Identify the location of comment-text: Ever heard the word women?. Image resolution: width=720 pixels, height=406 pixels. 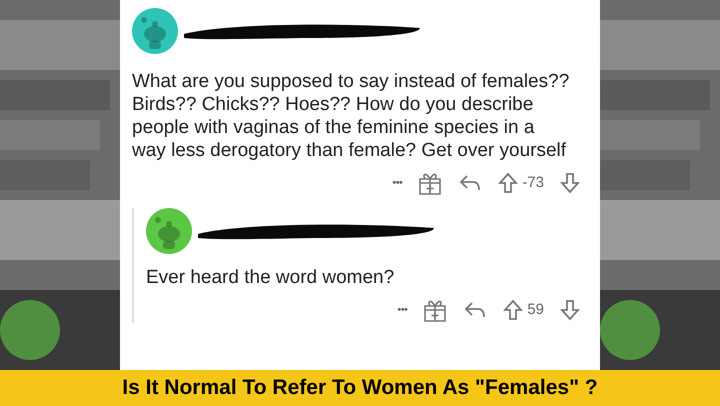
(271, 277).